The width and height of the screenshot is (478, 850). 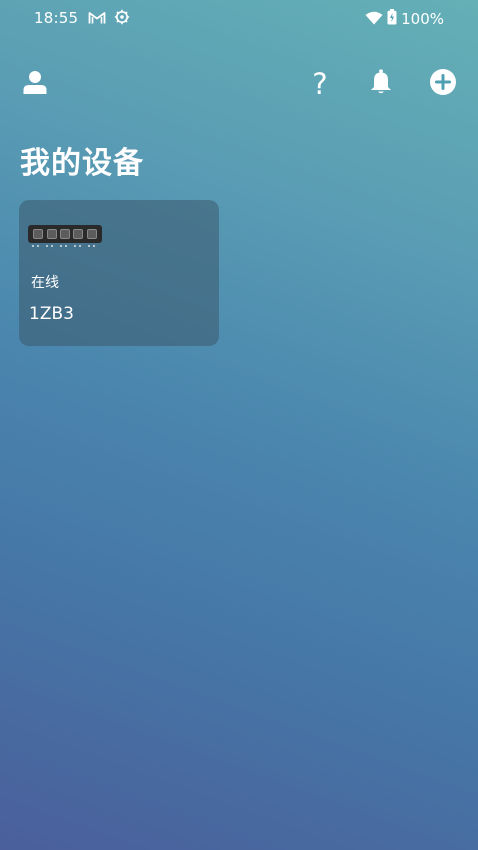 I want to click on user-icon, so click(x=35, y=84).